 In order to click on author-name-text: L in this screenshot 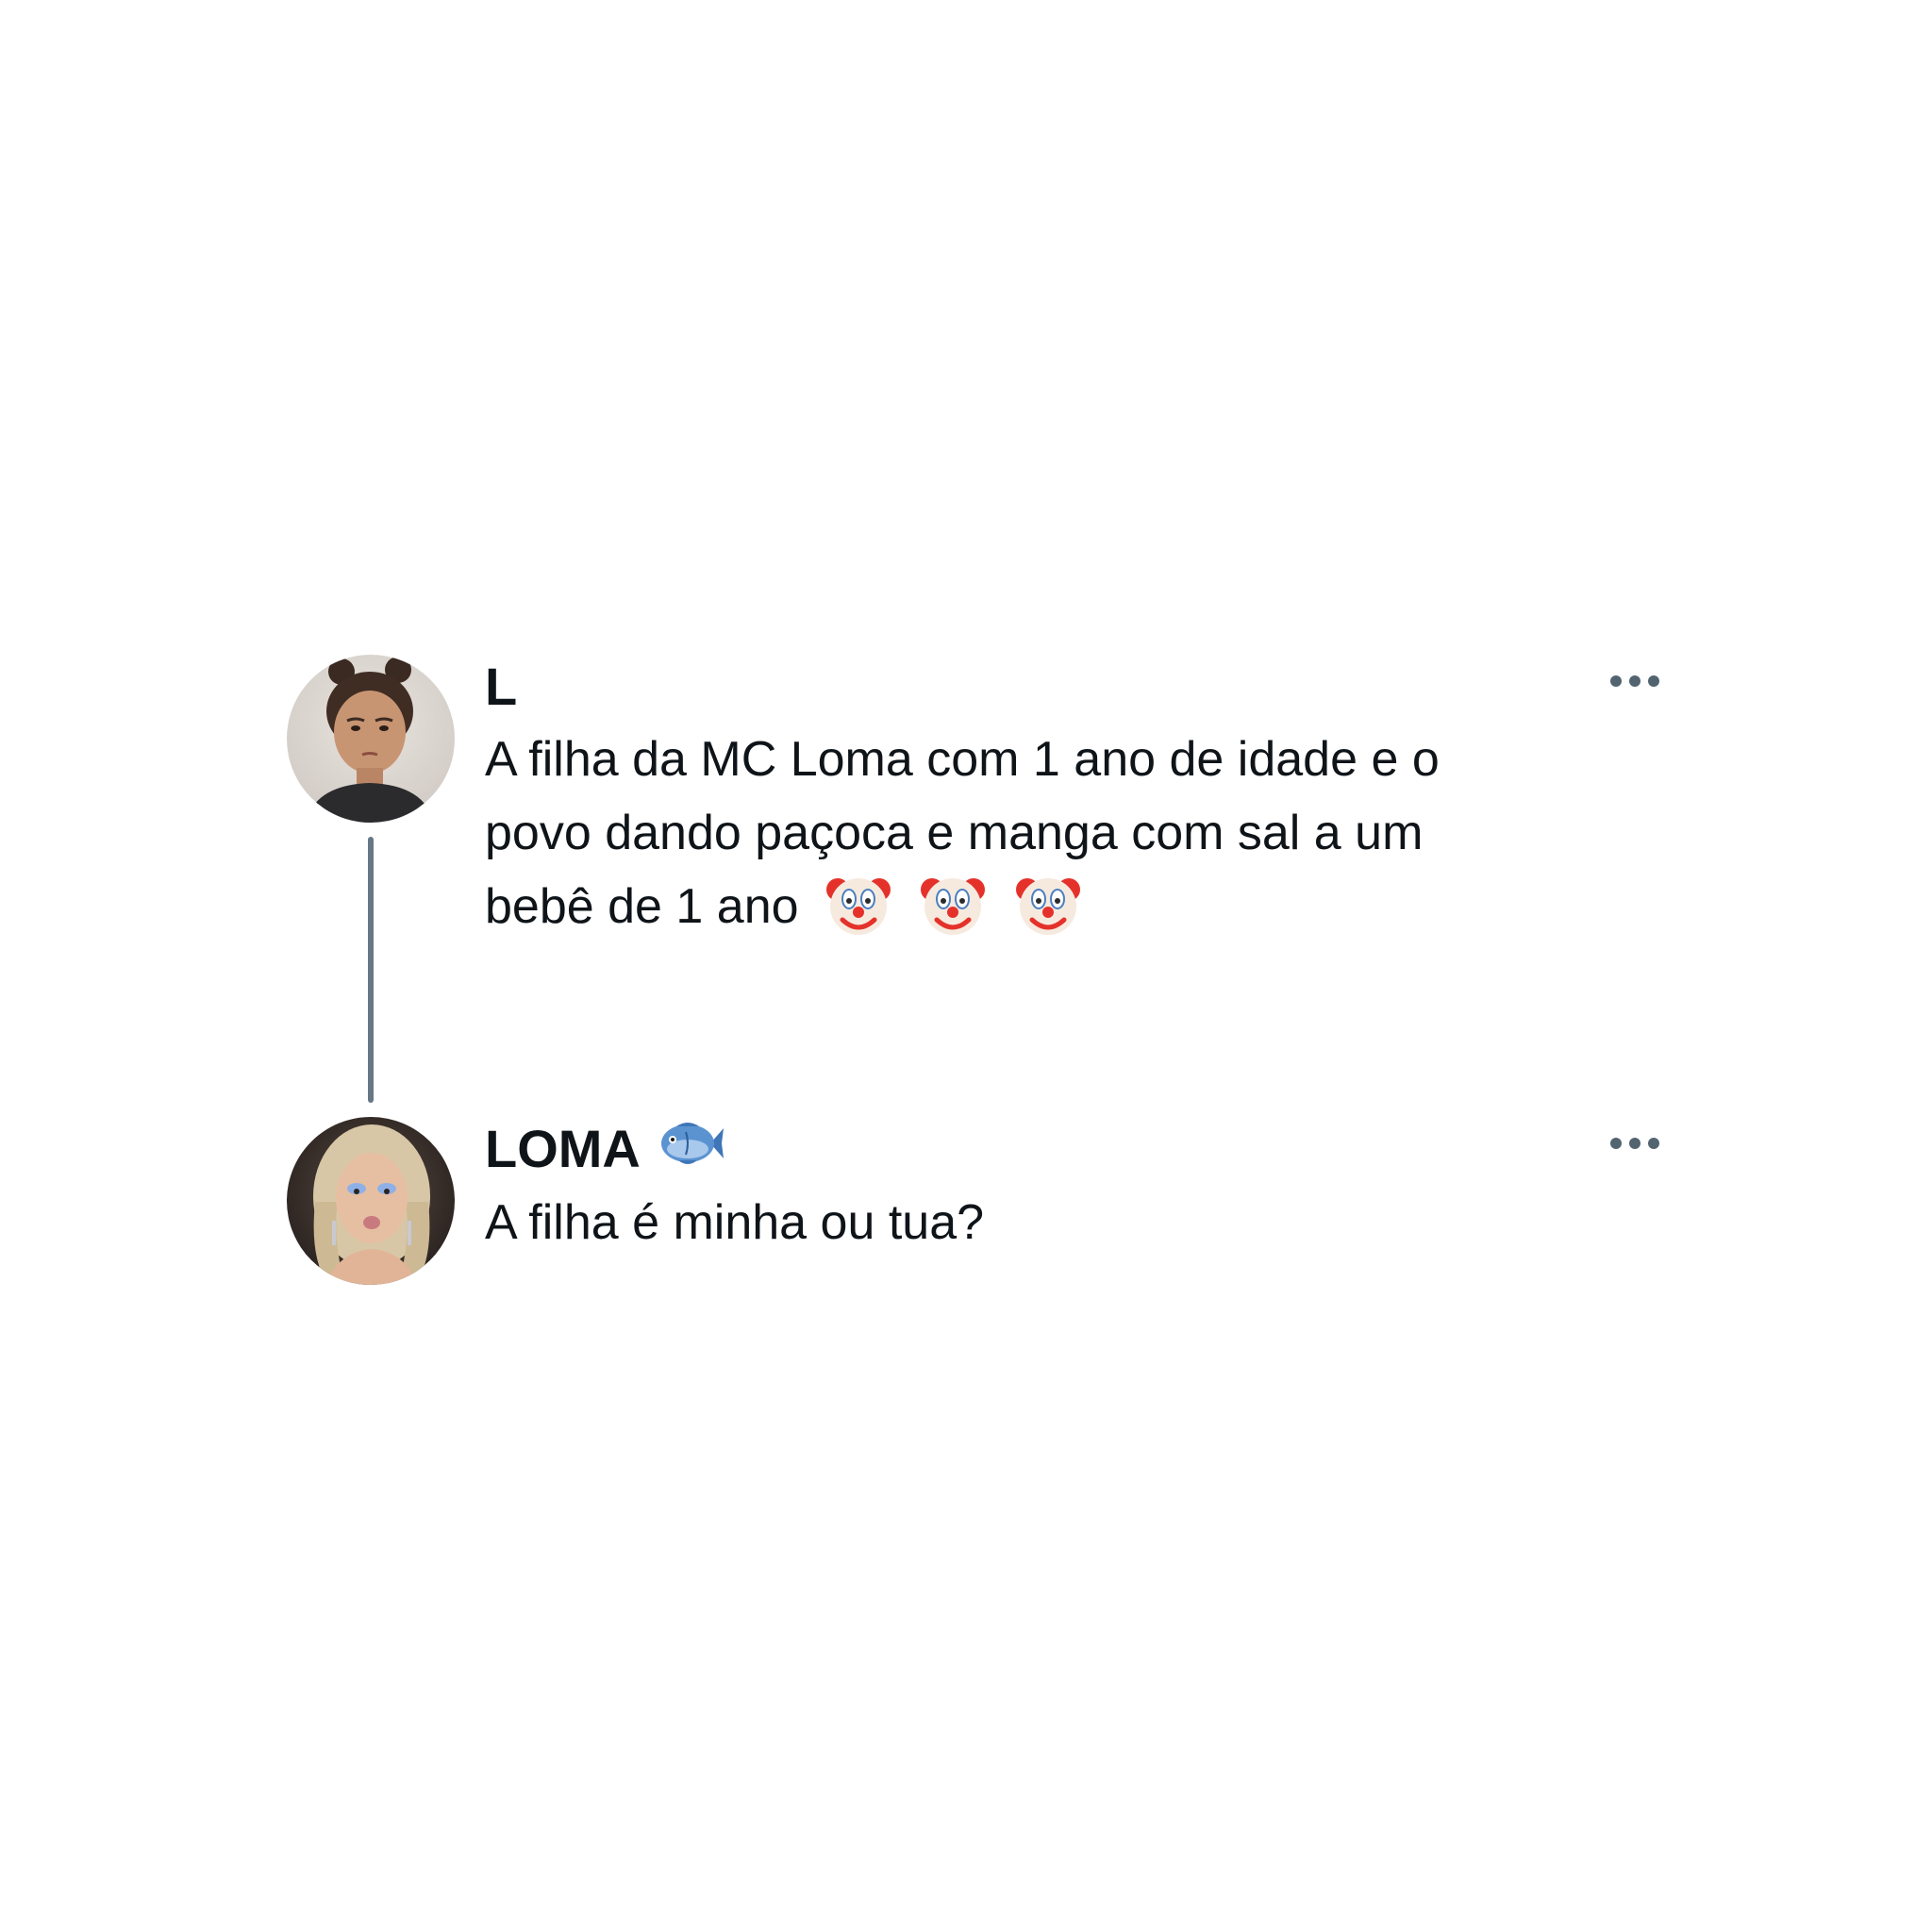, I will do `click(501, 686)`.